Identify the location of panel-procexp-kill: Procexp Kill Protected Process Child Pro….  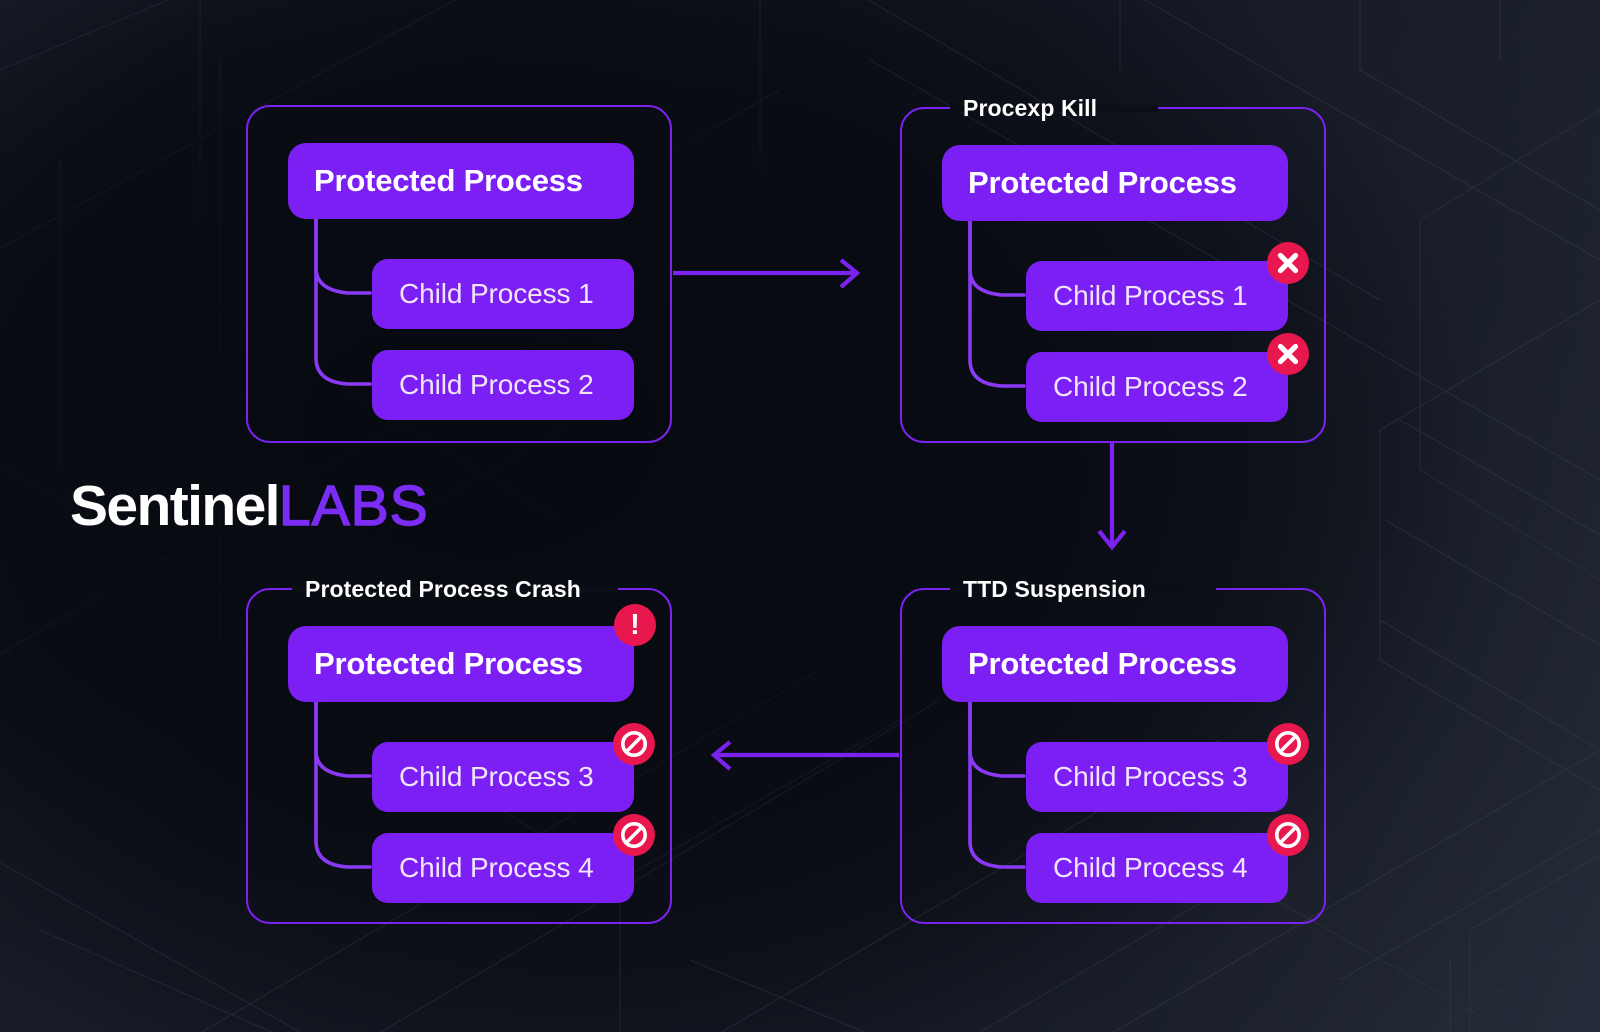
(1113, 269).